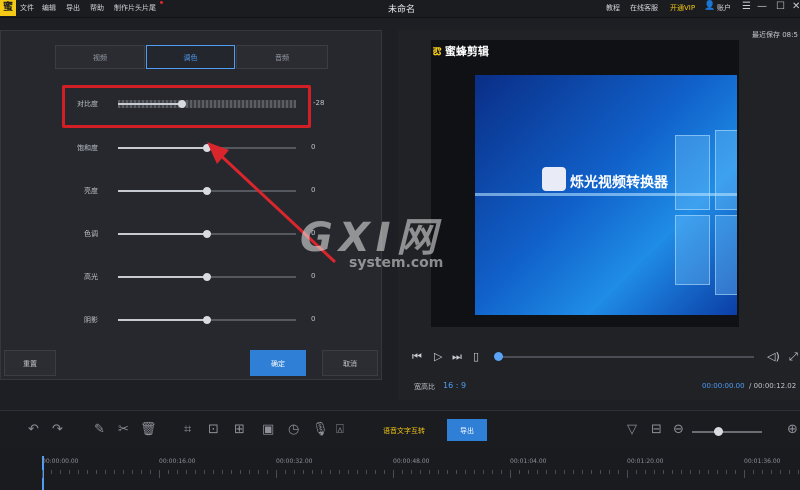 The image size is (800, 490). I want to click on timeline-ruler, so click(400, 469).